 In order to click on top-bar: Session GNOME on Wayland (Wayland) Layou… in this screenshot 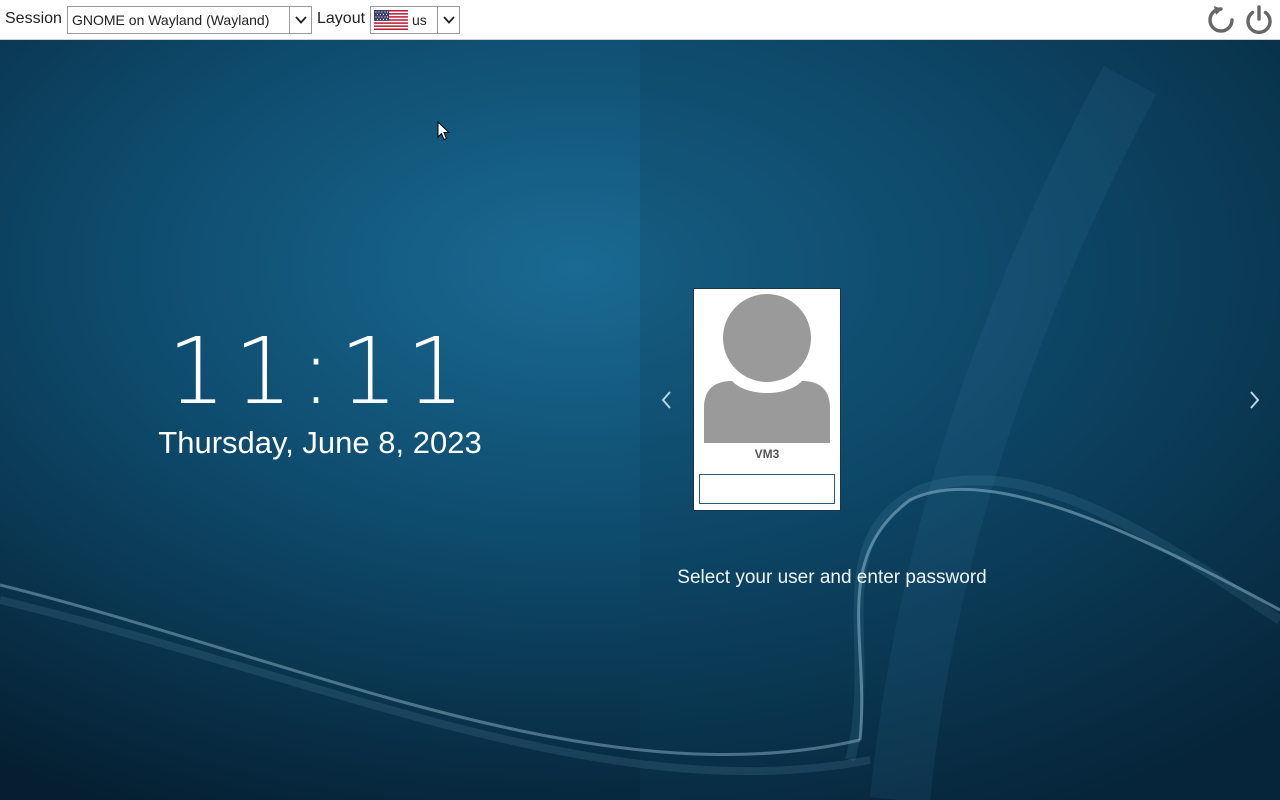, I will do `click(640, 20)`.